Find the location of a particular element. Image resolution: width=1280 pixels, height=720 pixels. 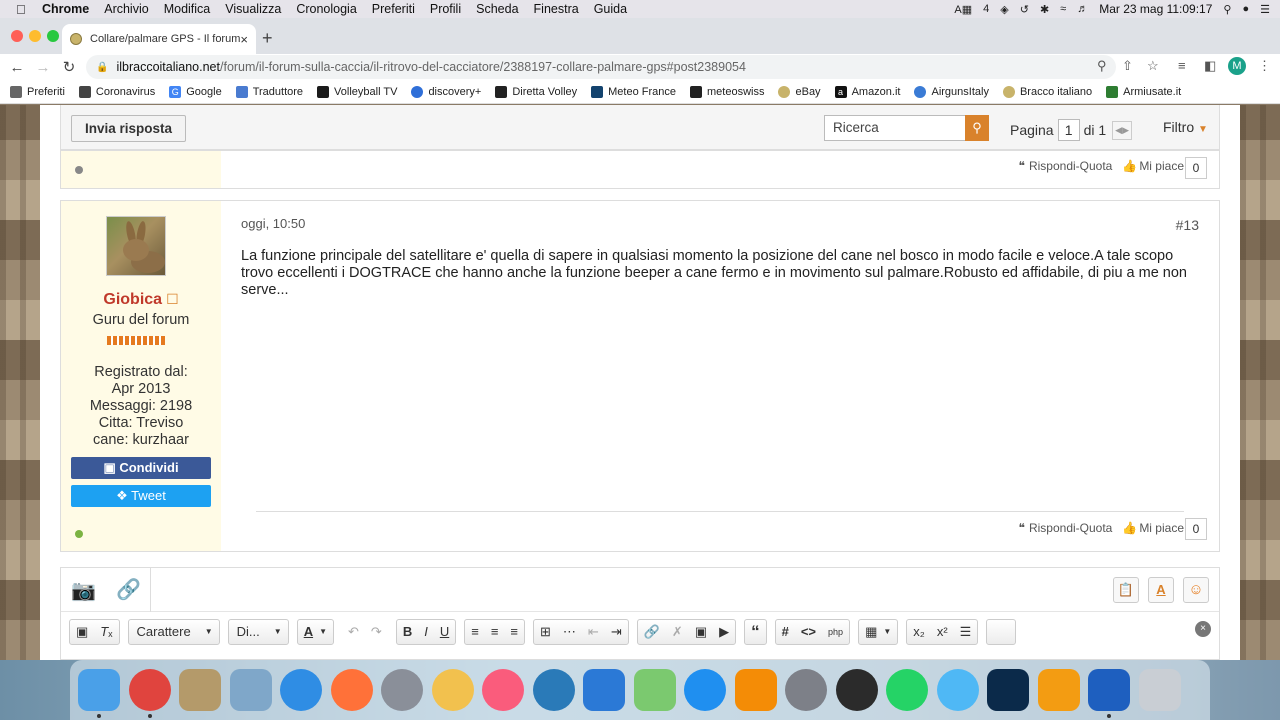

timemachine-icon: ◈ is located at coordinates (1004, 9).